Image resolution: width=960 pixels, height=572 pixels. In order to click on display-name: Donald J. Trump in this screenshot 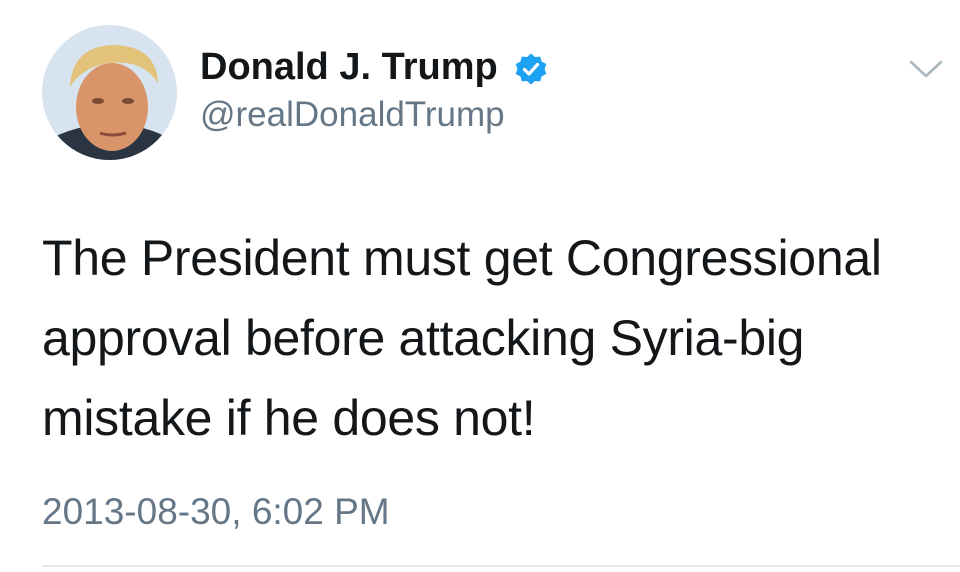, I will do `click(349, 67)`.